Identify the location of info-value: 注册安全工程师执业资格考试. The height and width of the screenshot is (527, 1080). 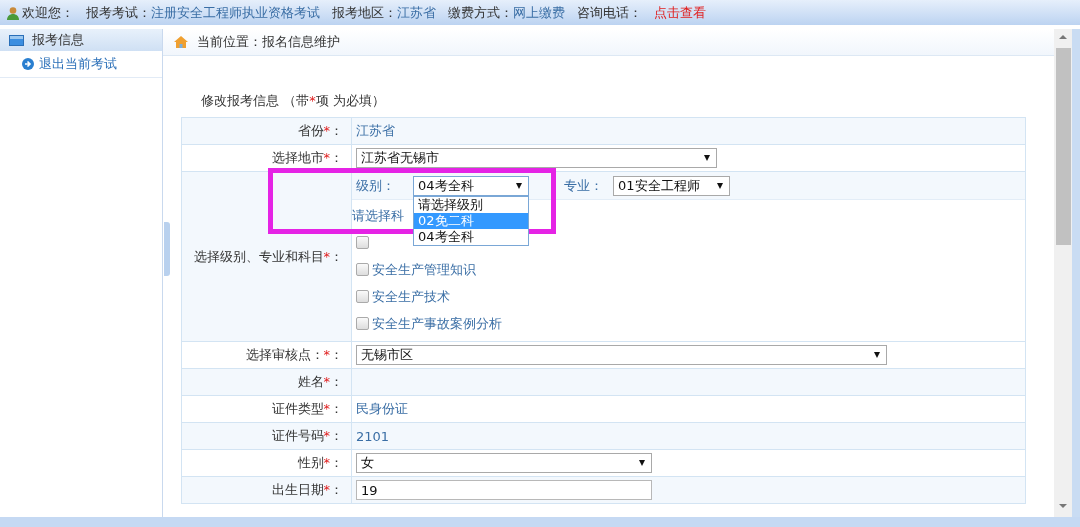
(235, 12).